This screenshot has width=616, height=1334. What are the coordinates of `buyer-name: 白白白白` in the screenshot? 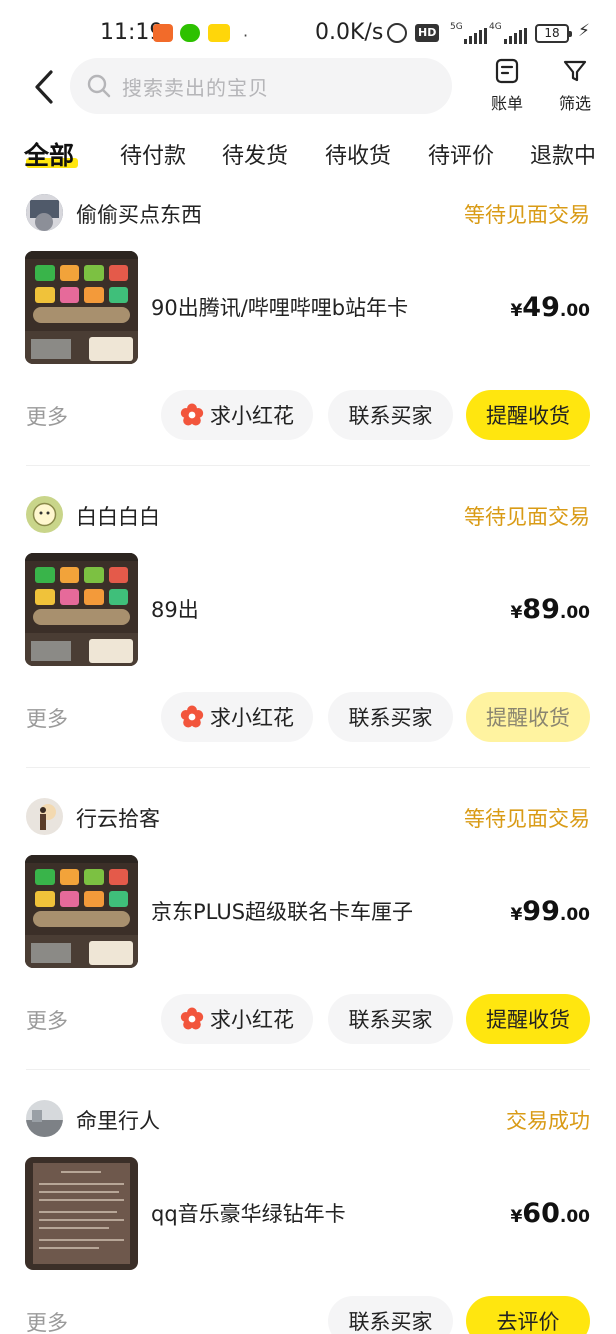 It's located at (118, 517).